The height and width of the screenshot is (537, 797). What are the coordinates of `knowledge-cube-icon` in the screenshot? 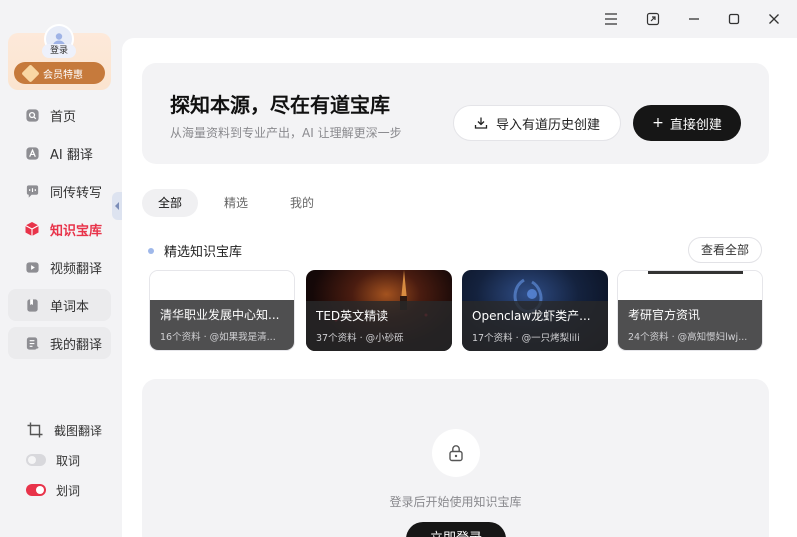 It's located at (32, 229).